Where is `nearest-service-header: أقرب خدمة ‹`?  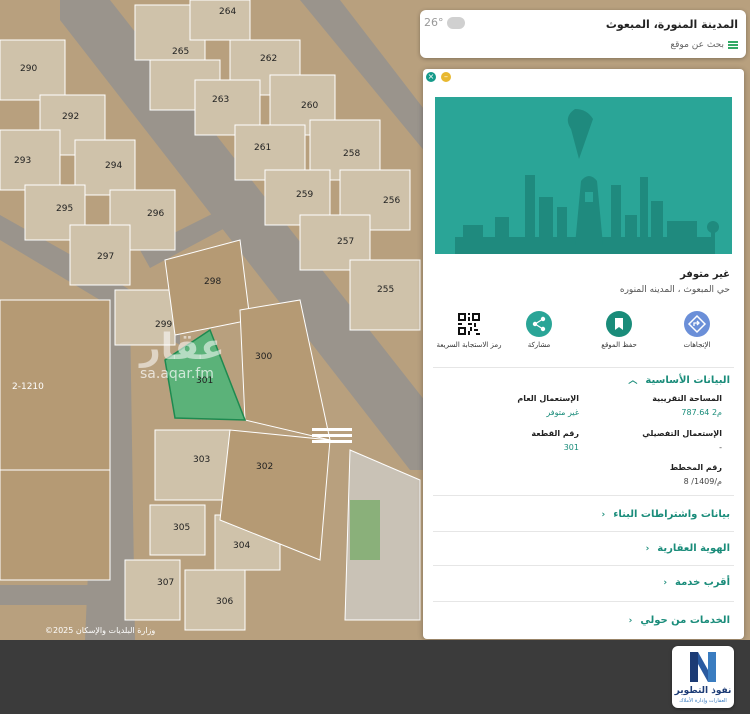
nearest-service-header: أقرب خدمة ‹ is located at coordinates (696, 582).